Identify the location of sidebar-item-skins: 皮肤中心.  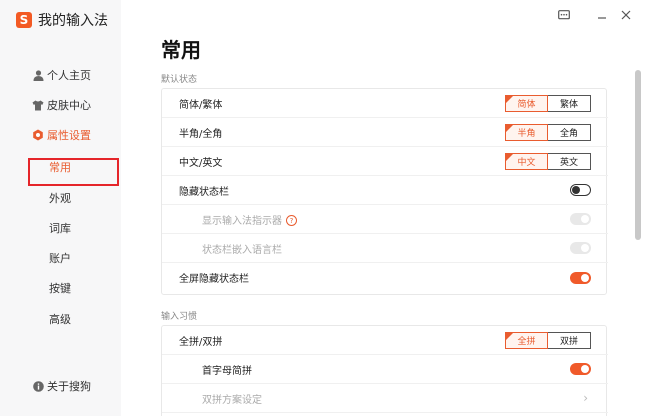
(60, 105).